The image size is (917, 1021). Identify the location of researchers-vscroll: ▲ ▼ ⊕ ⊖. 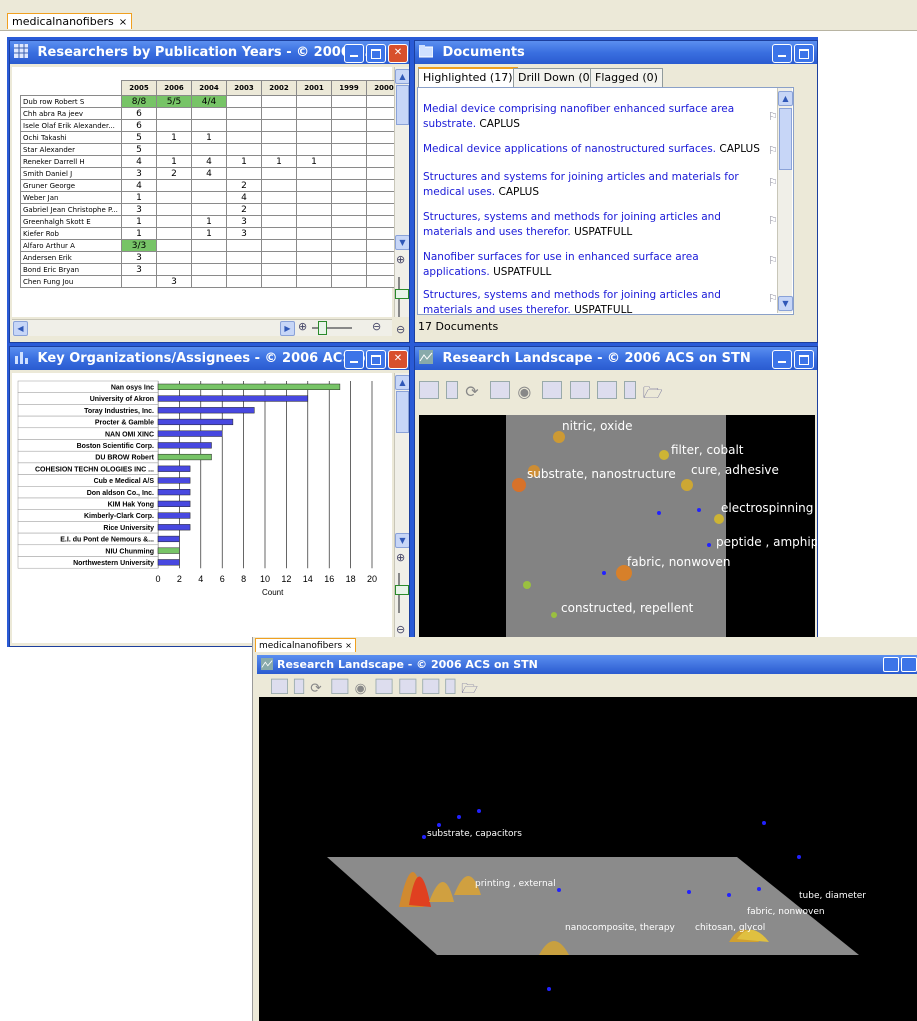
(401, 201).